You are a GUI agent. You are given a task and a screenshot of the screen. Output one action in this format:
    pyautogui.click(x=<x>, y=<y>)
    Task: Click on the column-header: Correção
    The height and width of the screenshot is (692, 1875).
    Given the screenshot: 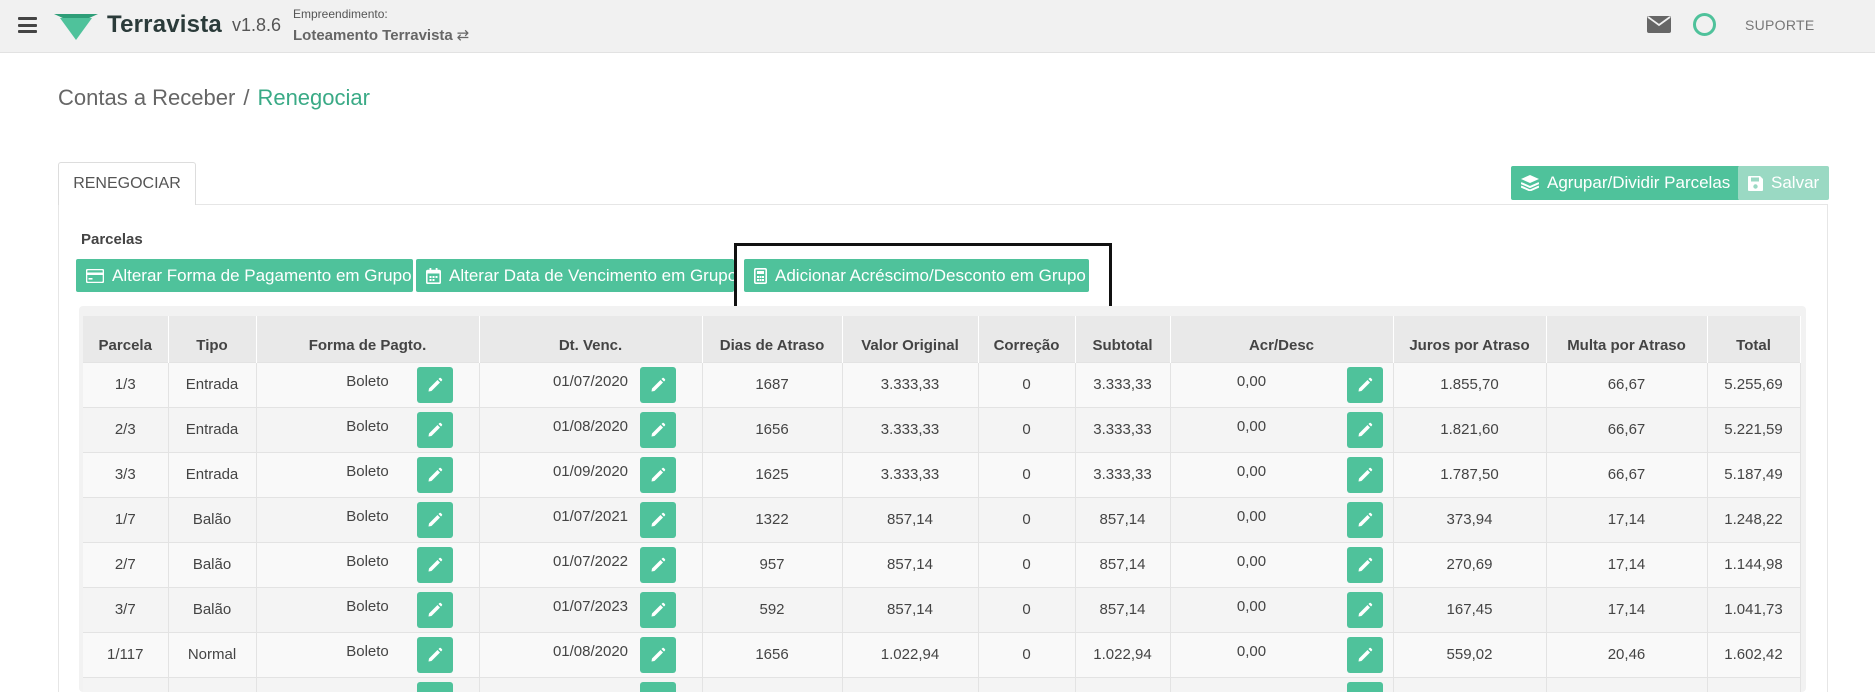 What is the action you would take?
    pyautogui.click(x=1027, y=339)
    